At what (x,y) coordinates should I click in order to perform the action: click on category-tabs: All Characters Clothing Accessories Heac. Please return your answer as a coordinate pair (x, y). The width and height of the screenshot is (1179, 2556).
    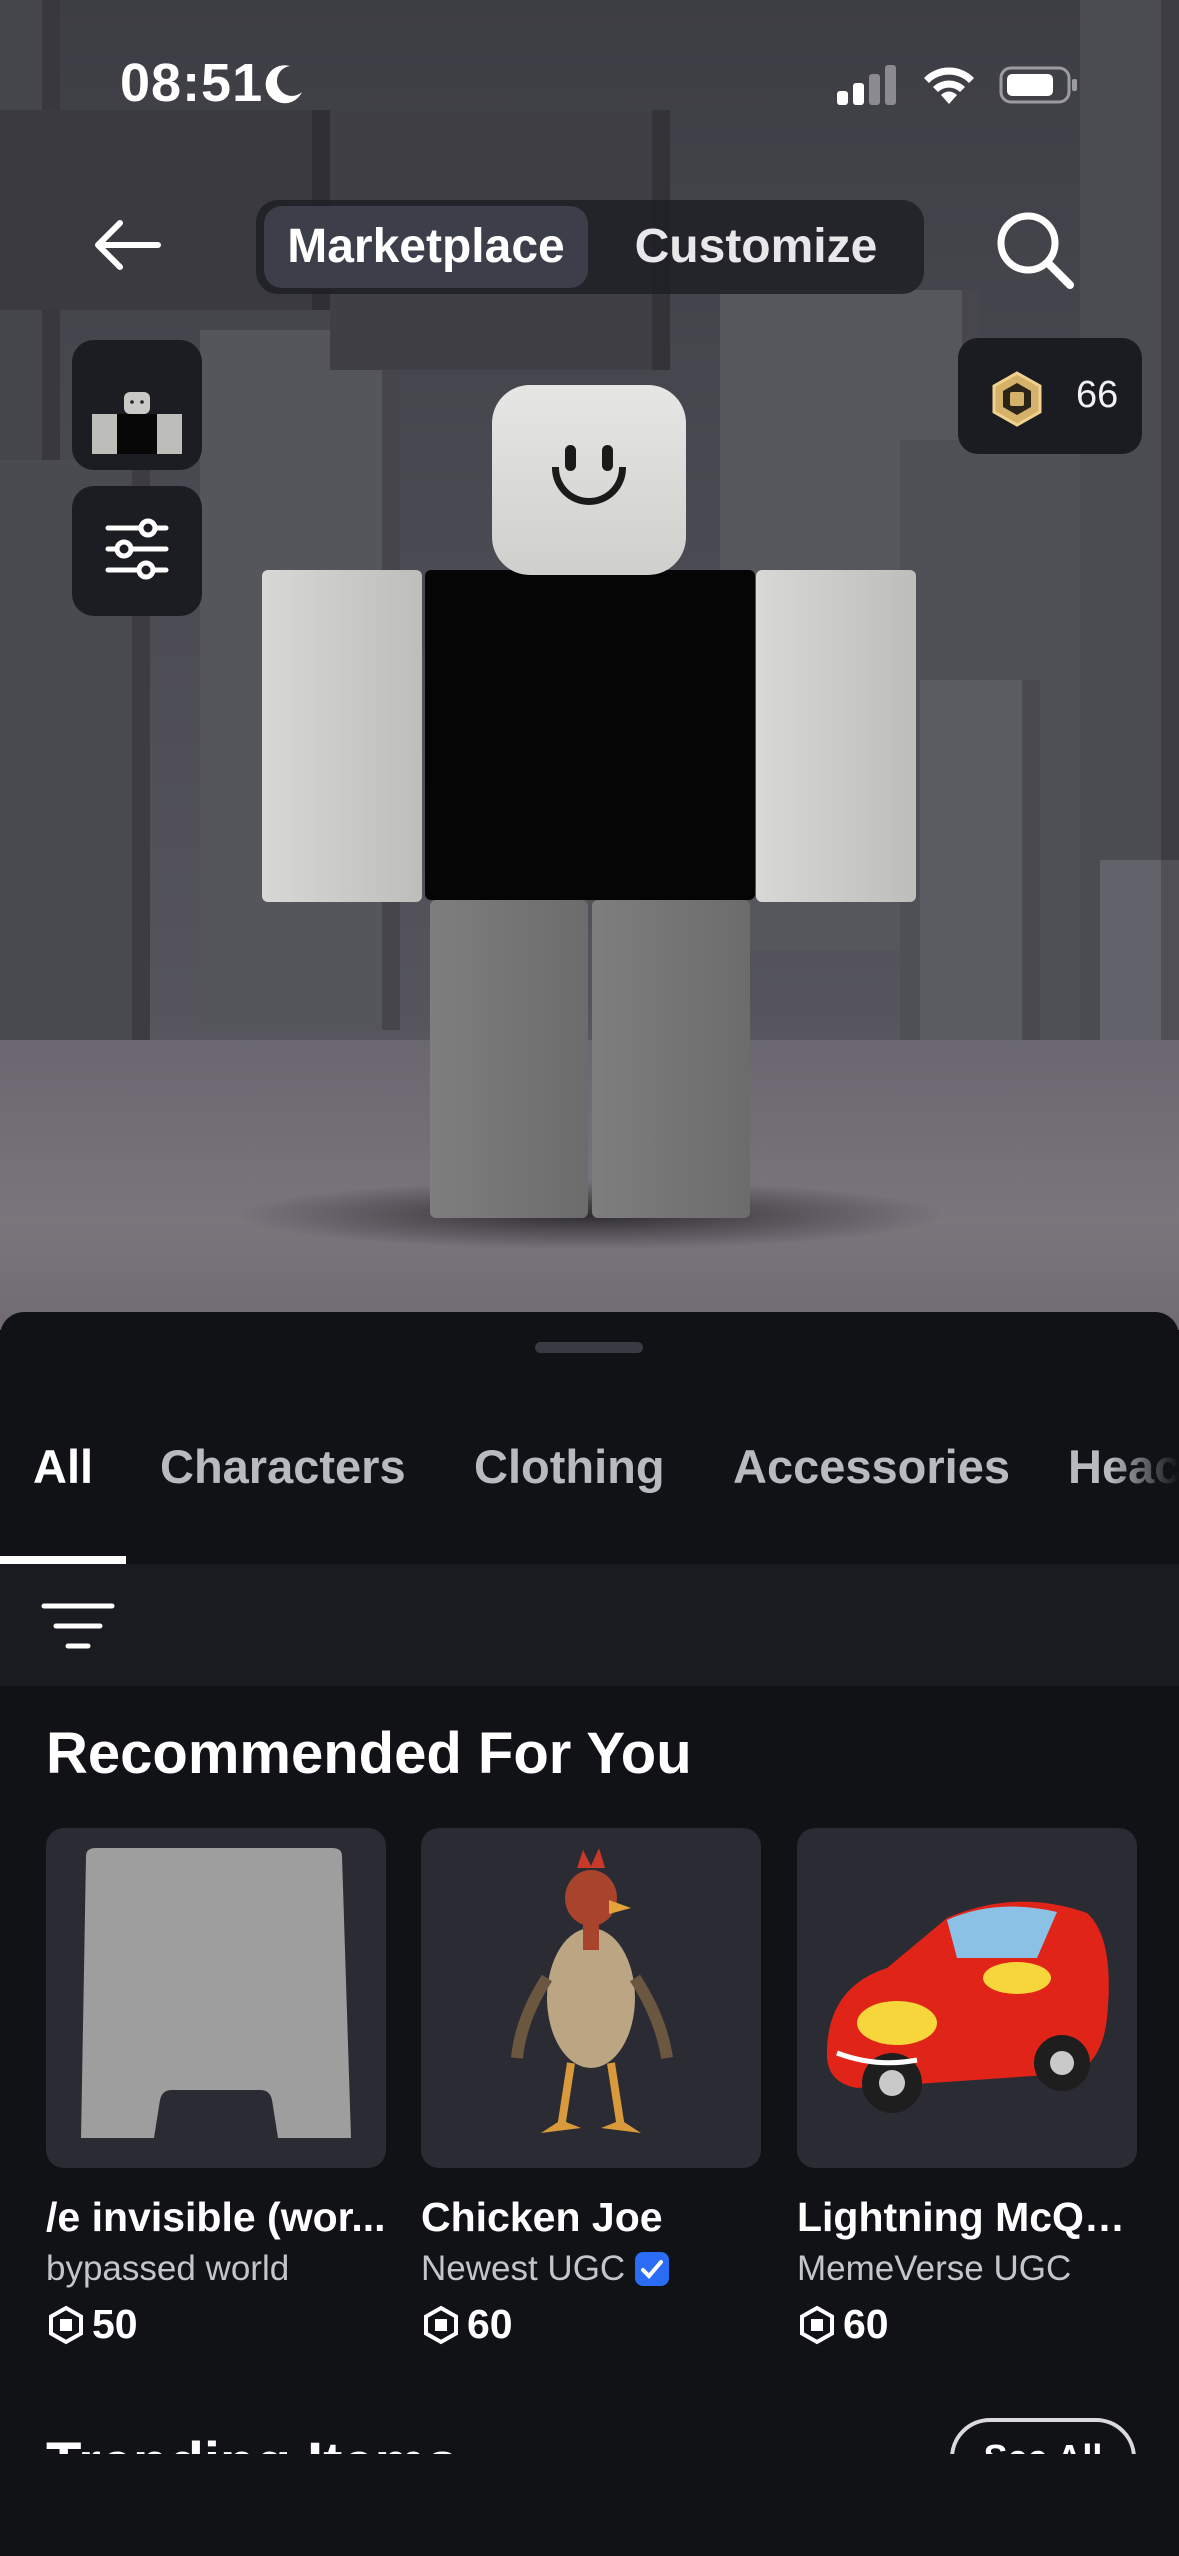
    Looking at the image, I should click on (589, 1482).